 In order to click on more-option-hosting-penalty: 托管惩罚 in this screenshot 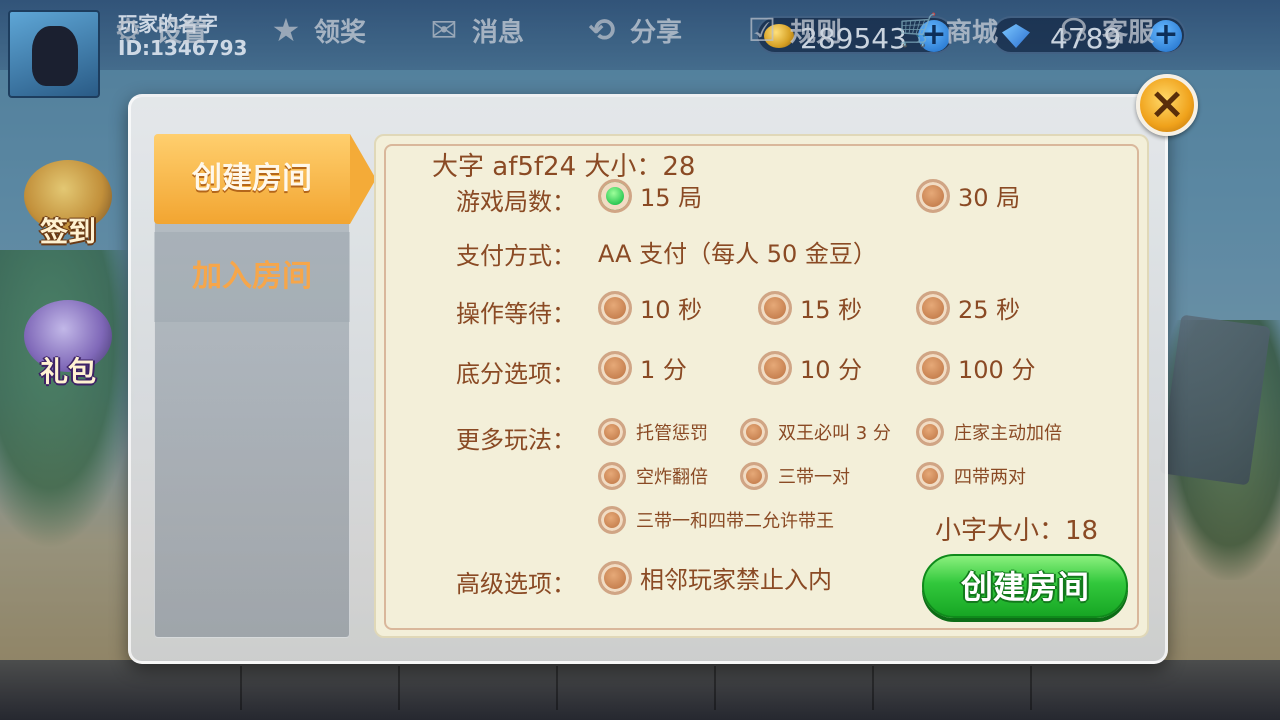, I will do `click(653, 432)`.